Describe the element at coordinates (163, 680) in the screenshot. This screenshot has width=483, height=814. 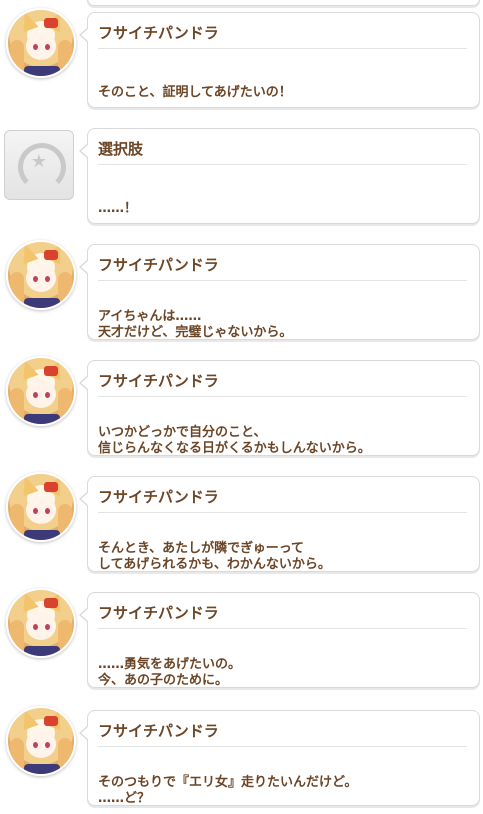
I see `message-line: 今、あの子のために。` at that location.